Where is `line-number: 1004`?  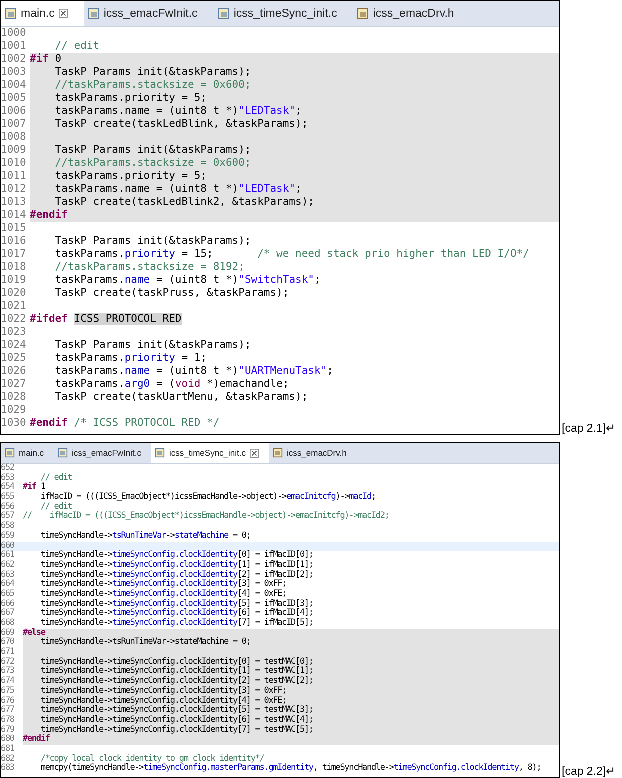
line-number: 1004 is located at coordinates (15, 85).